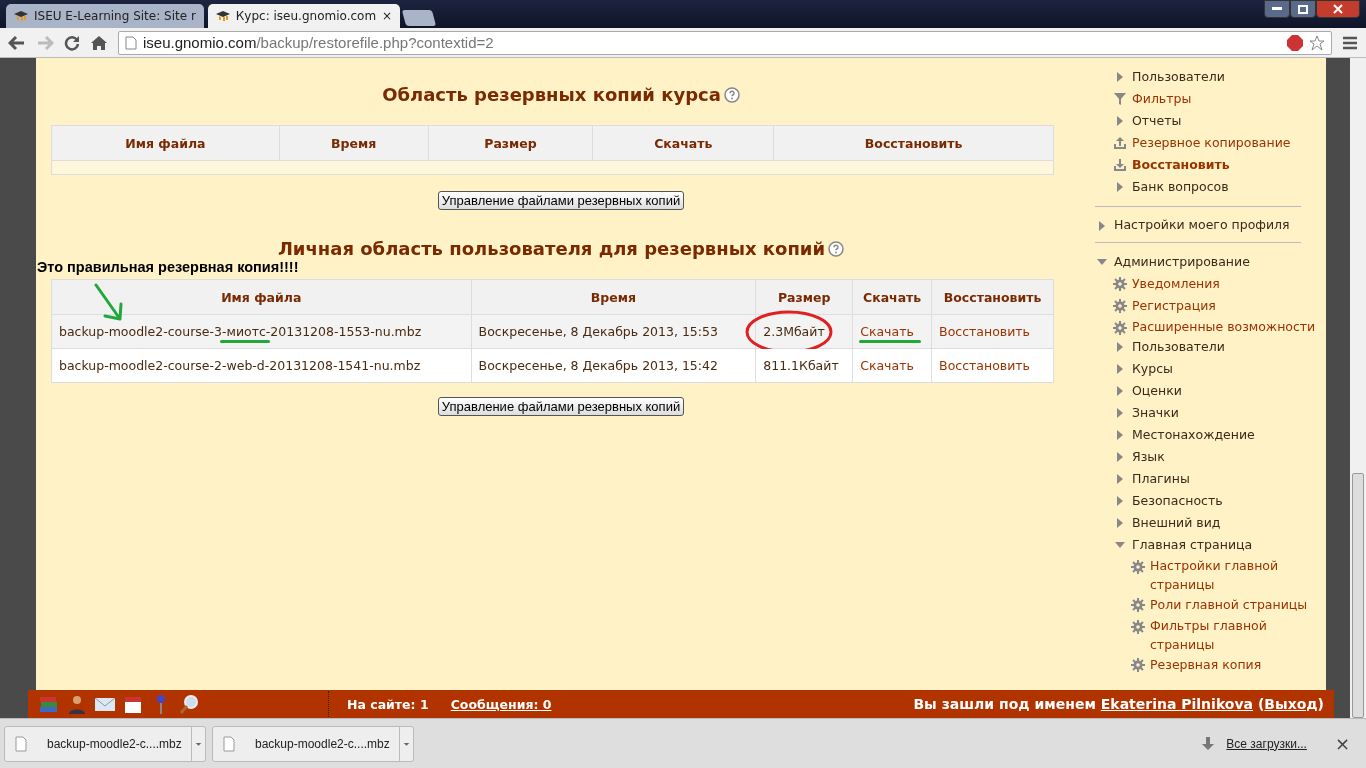  Describe the element at coordinates (613, 331) in the screenshot. I see `table-cell: Воскресенье, 8 Декабрь 2013, 15:53` at that location.